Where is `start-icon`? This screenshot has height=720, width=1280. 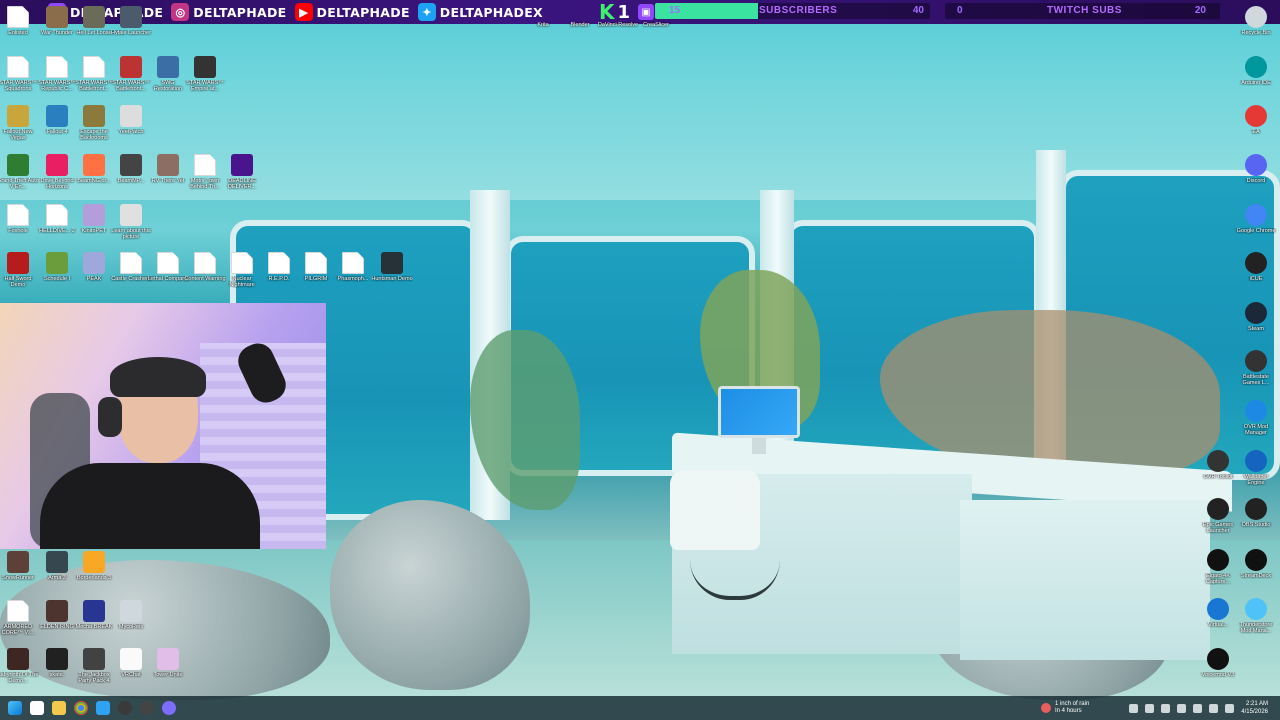 start-icon is located at coordinates (15, 708).